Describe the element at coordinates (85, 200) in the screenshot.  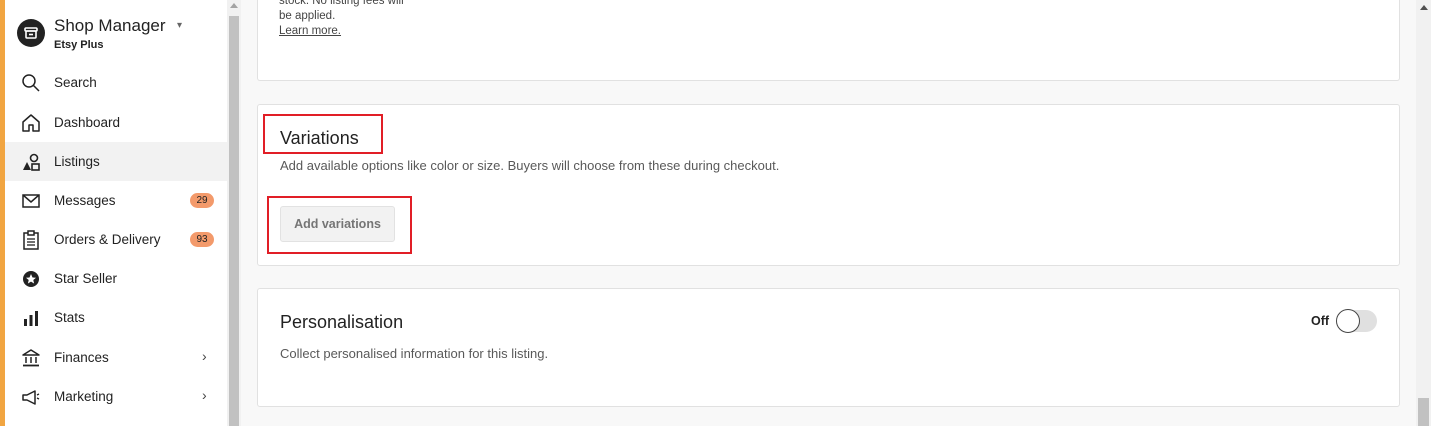
I see `sidebar-item-label: Messages` at that location.